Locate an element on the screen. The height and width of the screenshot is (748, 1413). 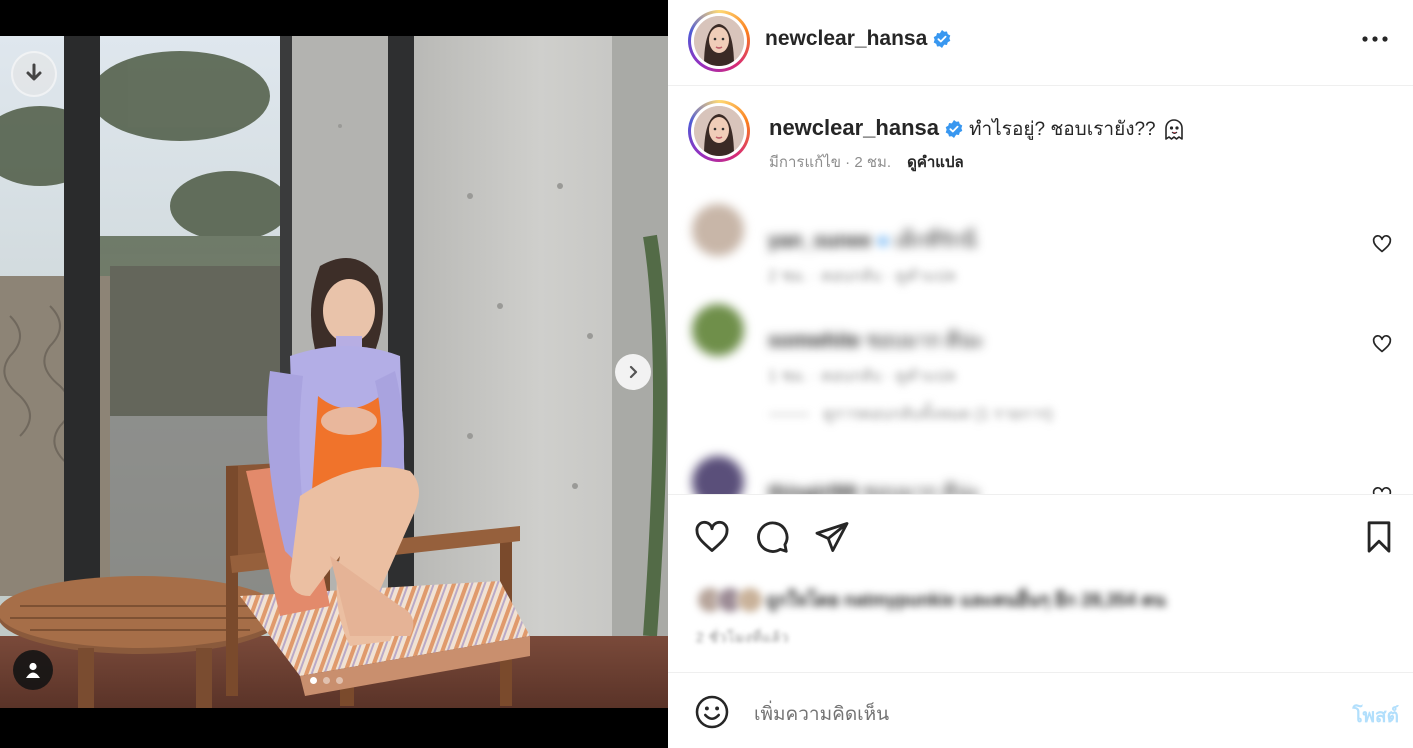
carousel-indicator is located at coordinates (326, 680).